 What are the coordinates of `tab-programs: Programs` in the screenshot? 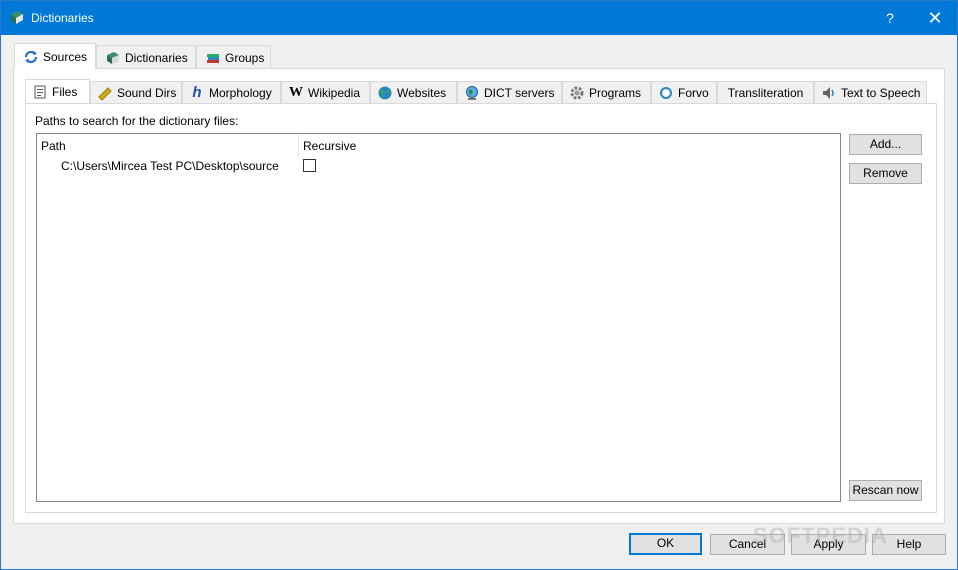 It's located at (606, 92).